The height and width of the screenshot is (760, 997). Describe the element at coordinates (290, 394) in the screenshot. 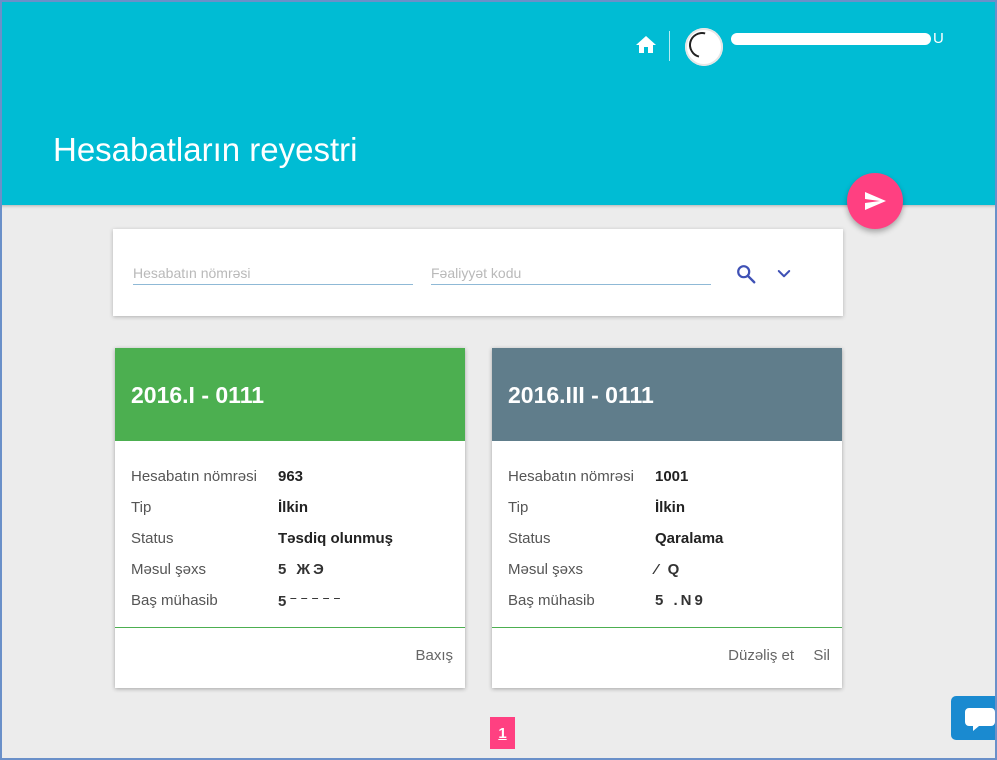

I see `card-header: 2016.I - 0111` at that location.